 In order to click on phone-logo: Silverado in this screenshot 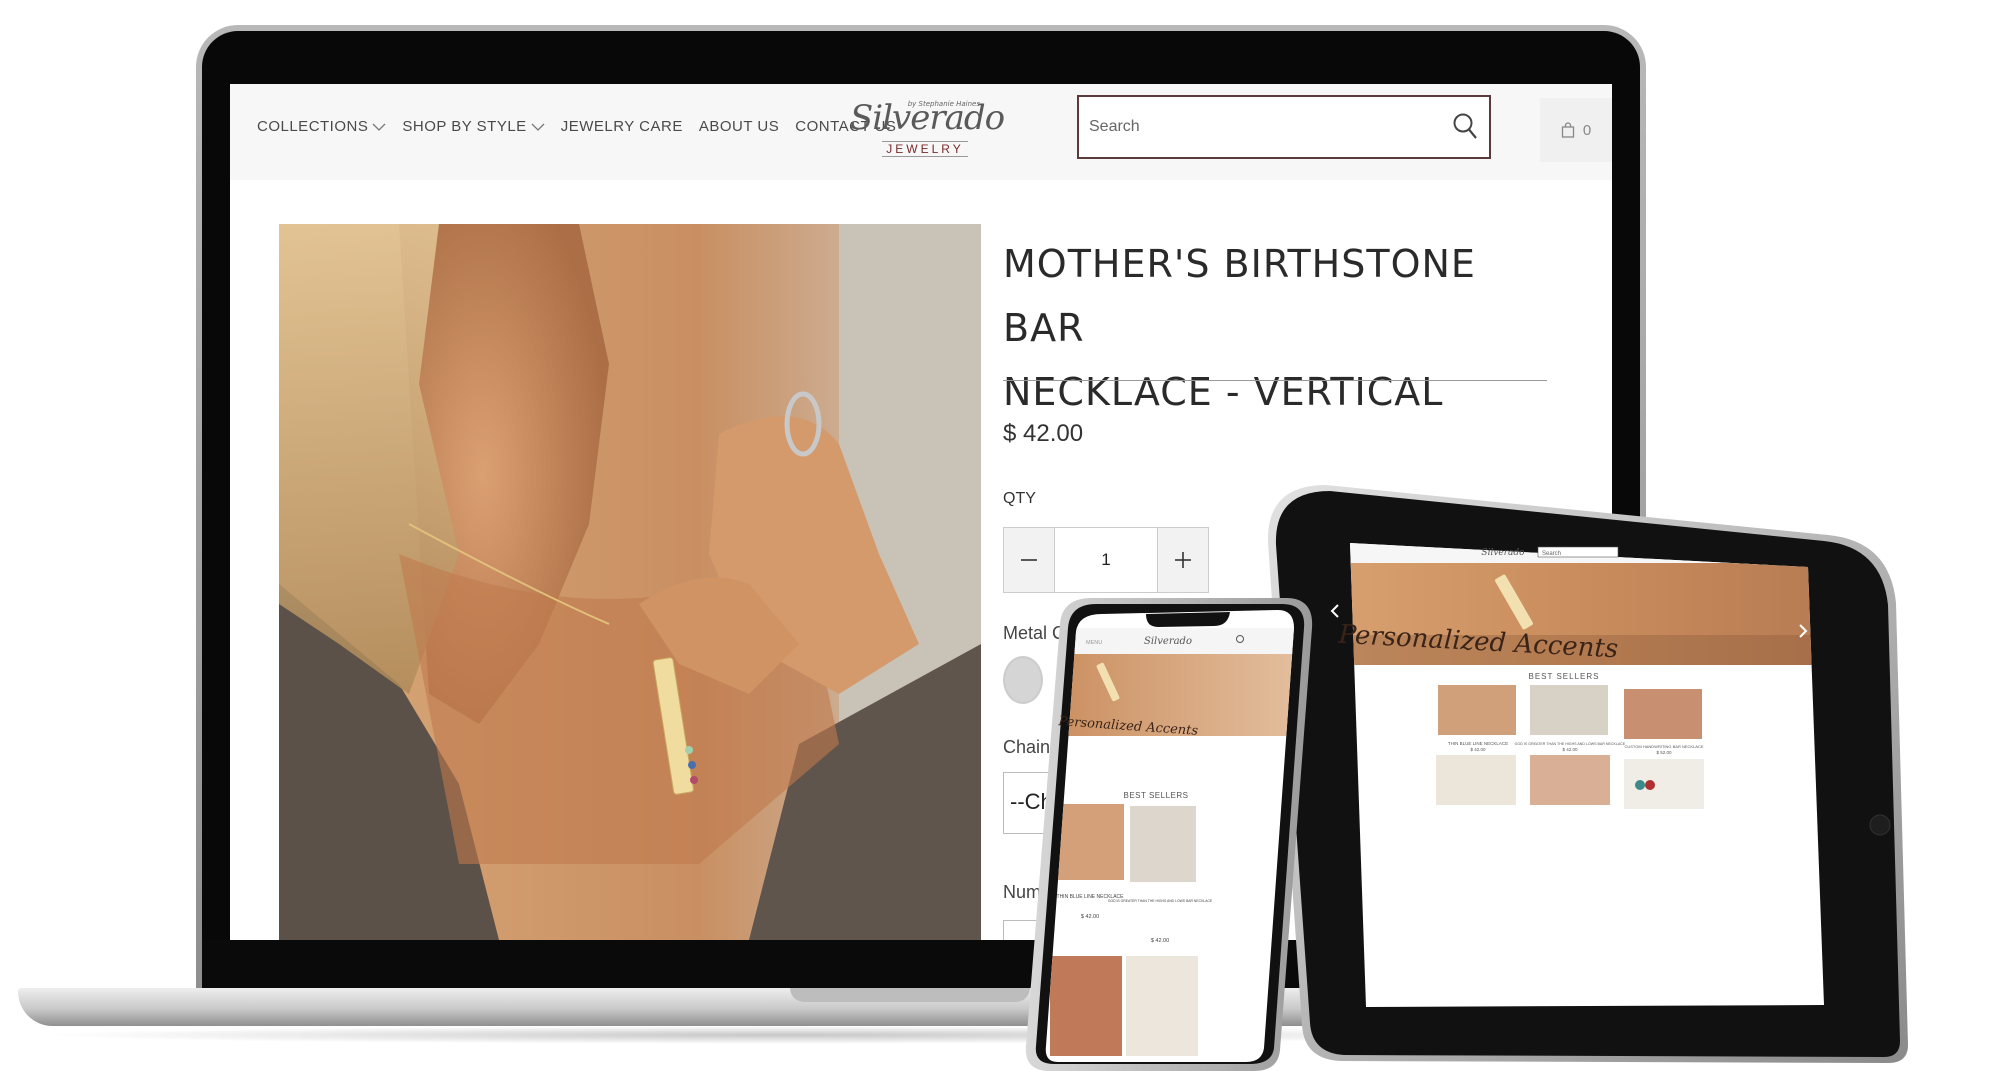, I will do `click(1168, 641)`.